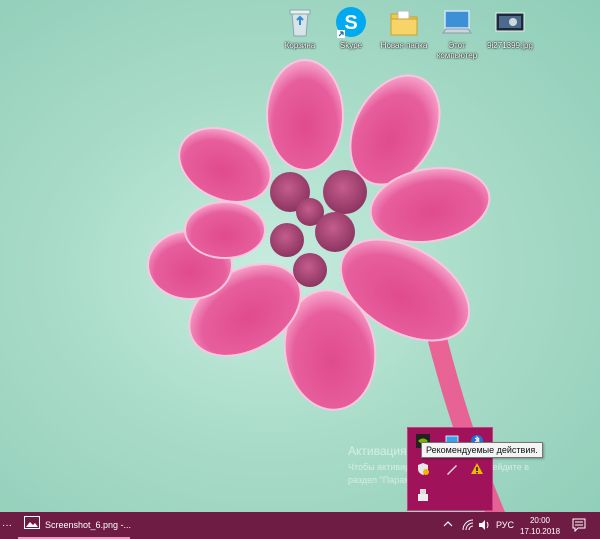  I want to click on photos-app-icon, so click(32, 524).